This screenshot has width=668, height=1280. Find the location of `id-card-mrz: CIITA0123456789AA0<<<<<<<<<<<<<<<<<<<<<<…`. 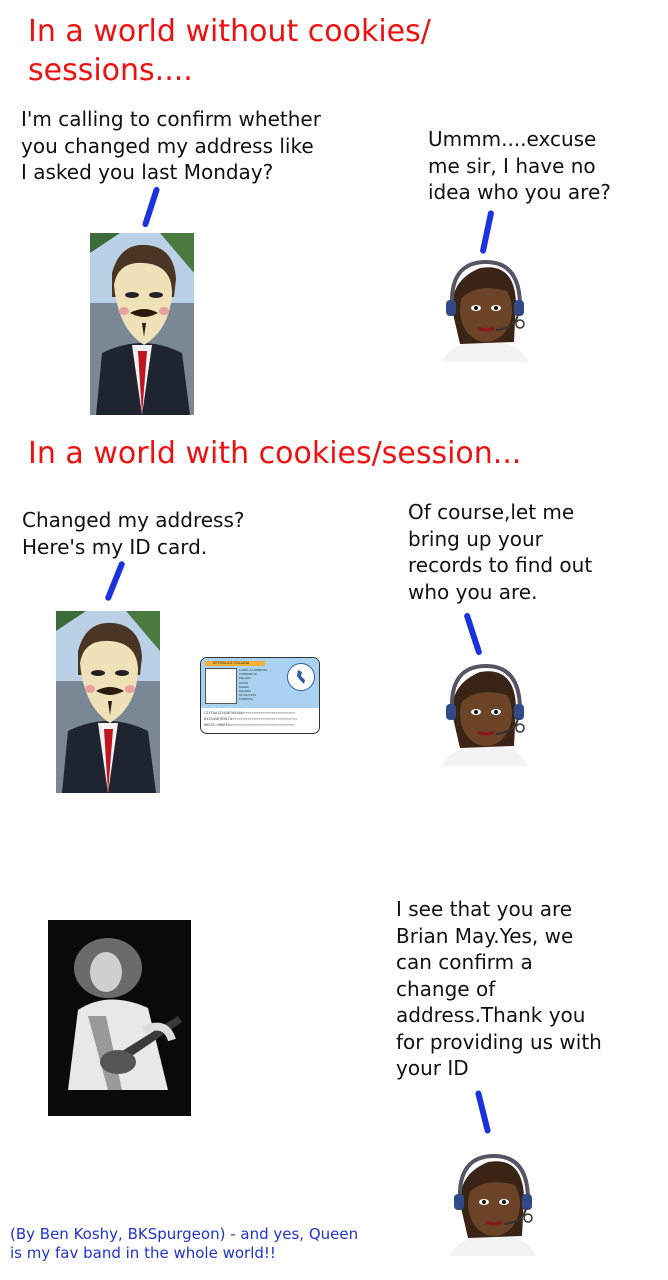

id-card-mrz: CIITA0123456789AA0<<<<<<<<<<<<<<<<<<<<<<… is located at coordinates (260, 719).